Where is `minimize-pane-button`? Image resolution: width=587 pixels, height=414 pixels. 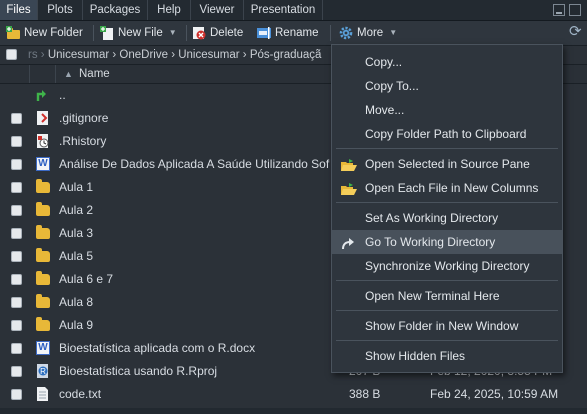
minimize-pane-button is located at coordinates (559, 10).